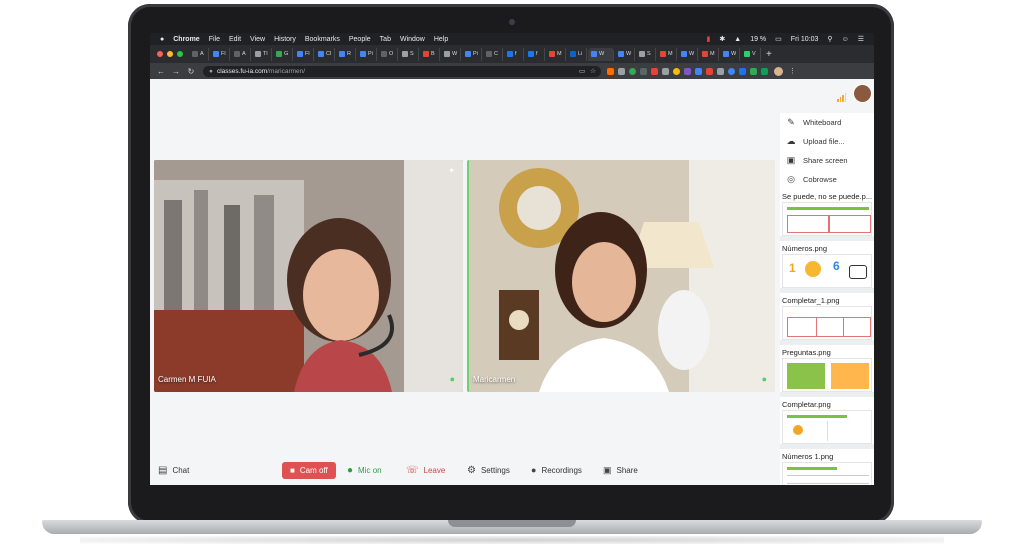  I want to click on browser-tab: V, so click(751, 54).